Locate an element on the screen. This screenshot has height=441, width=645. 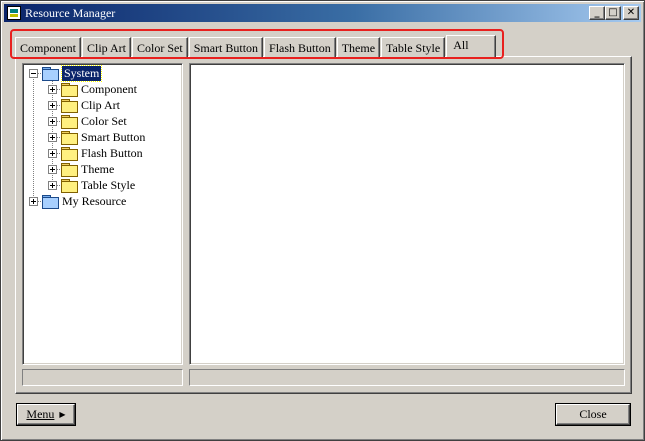
tab-flash-button: Flash Button is located at coordinates (300, 47).